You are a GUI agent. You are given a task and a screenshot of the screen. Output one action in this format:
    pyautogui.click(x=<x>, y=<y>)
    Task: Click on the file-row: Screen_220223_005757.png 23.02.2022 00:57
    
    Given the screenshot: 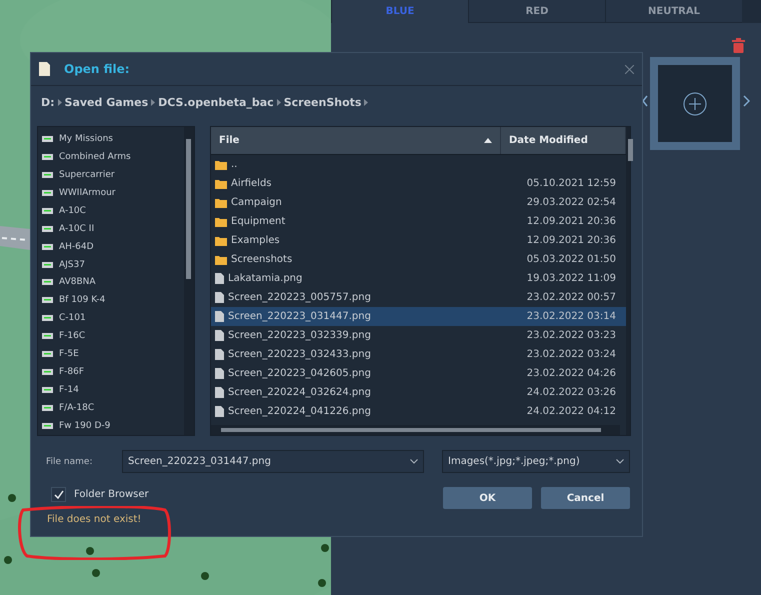 What is the action you would take?
    pyautogui.click(x=418, y=297)
    